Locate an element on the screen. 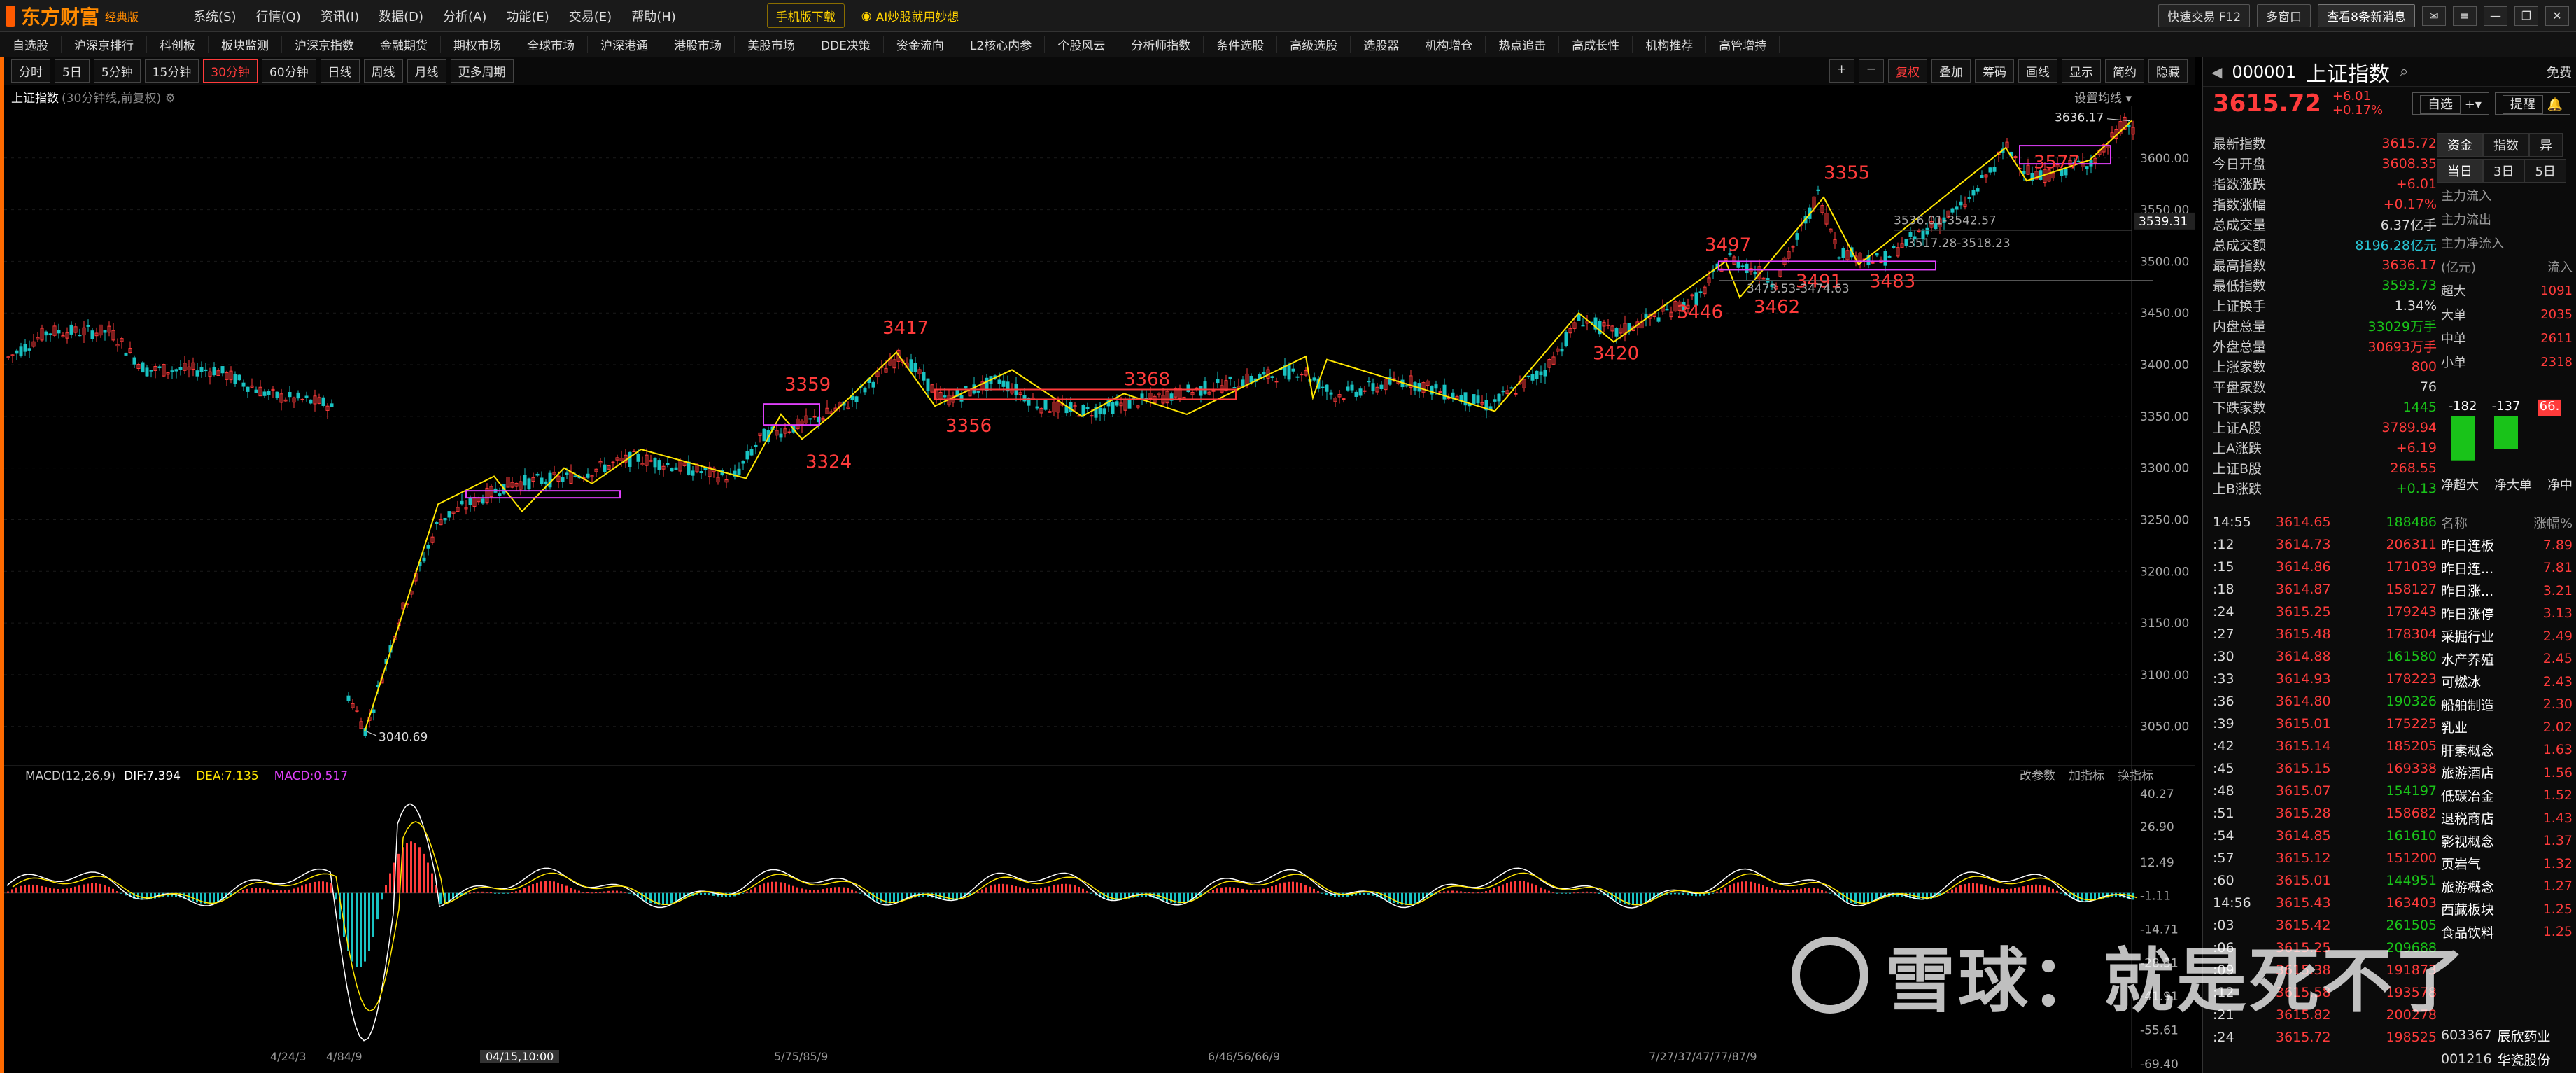 The width and height of the screenshot is (2576, 1073). set-ma-button: 设置均线 ▾ is located at coordinates (2103, 97).